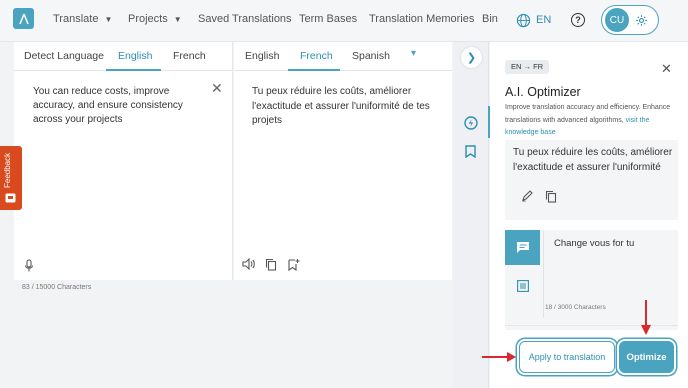  I want to click on globe-icon, so click(523, 20).